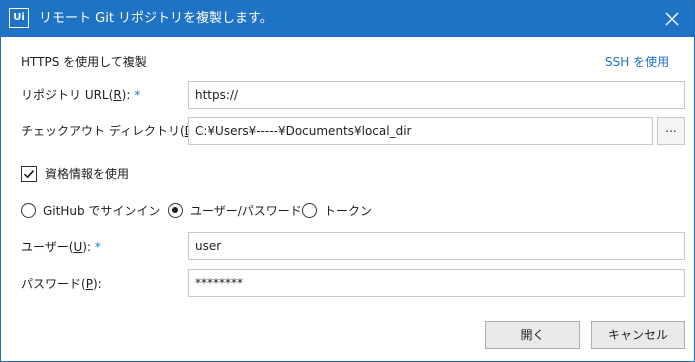 The width and height of the screenshot is (695, 362). What do you see at coordinates (84, 62) in the screenshot?
I see `https-clone-heading: HTTPS を使用して複製` at bounding box center [84, 62].